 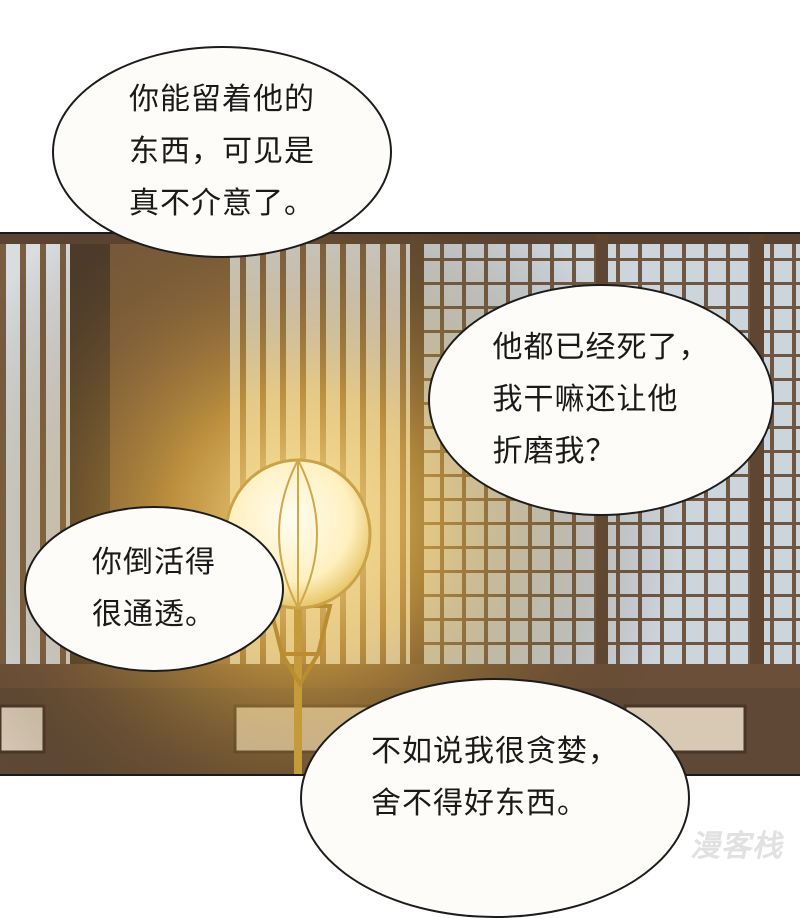 I want to click on watermark-logo: 漫客栈, so click(x=738, y=846).